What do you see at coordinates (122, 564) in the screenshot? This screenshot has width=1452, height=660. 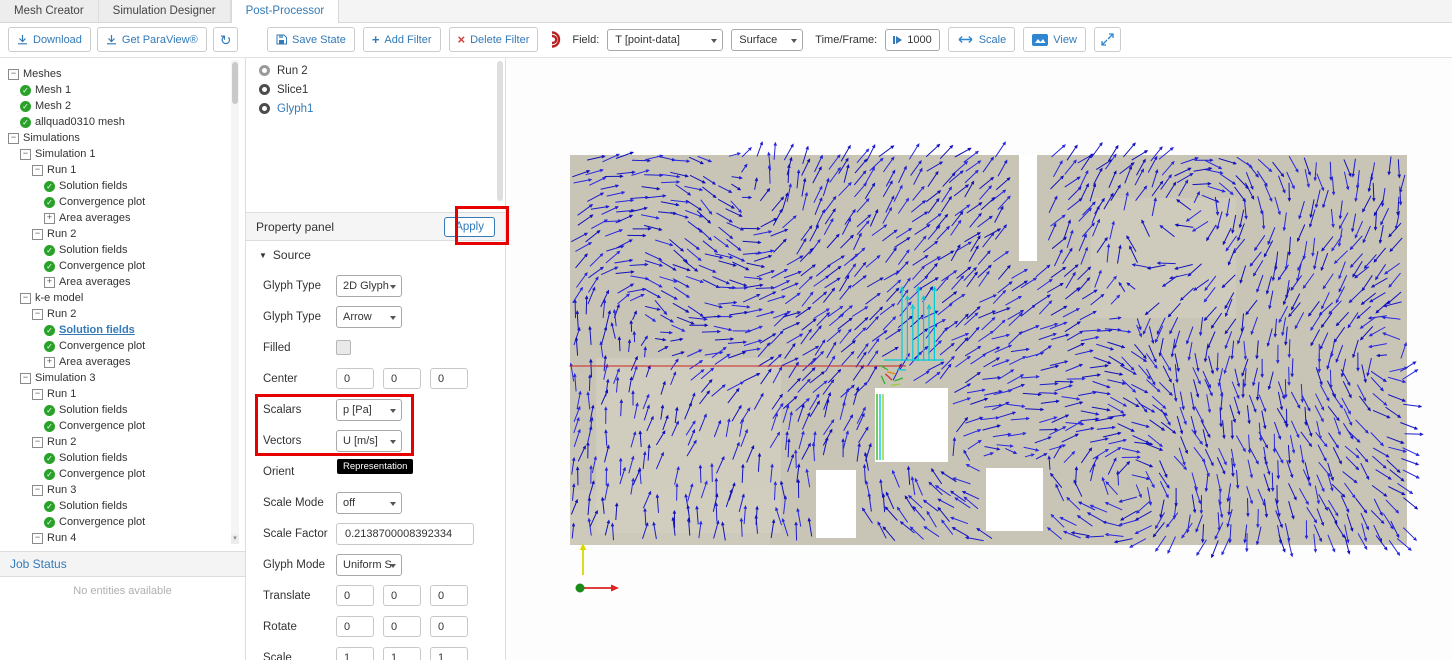 I see `job-status-header: Job Status` at bounding box center [122, 564].